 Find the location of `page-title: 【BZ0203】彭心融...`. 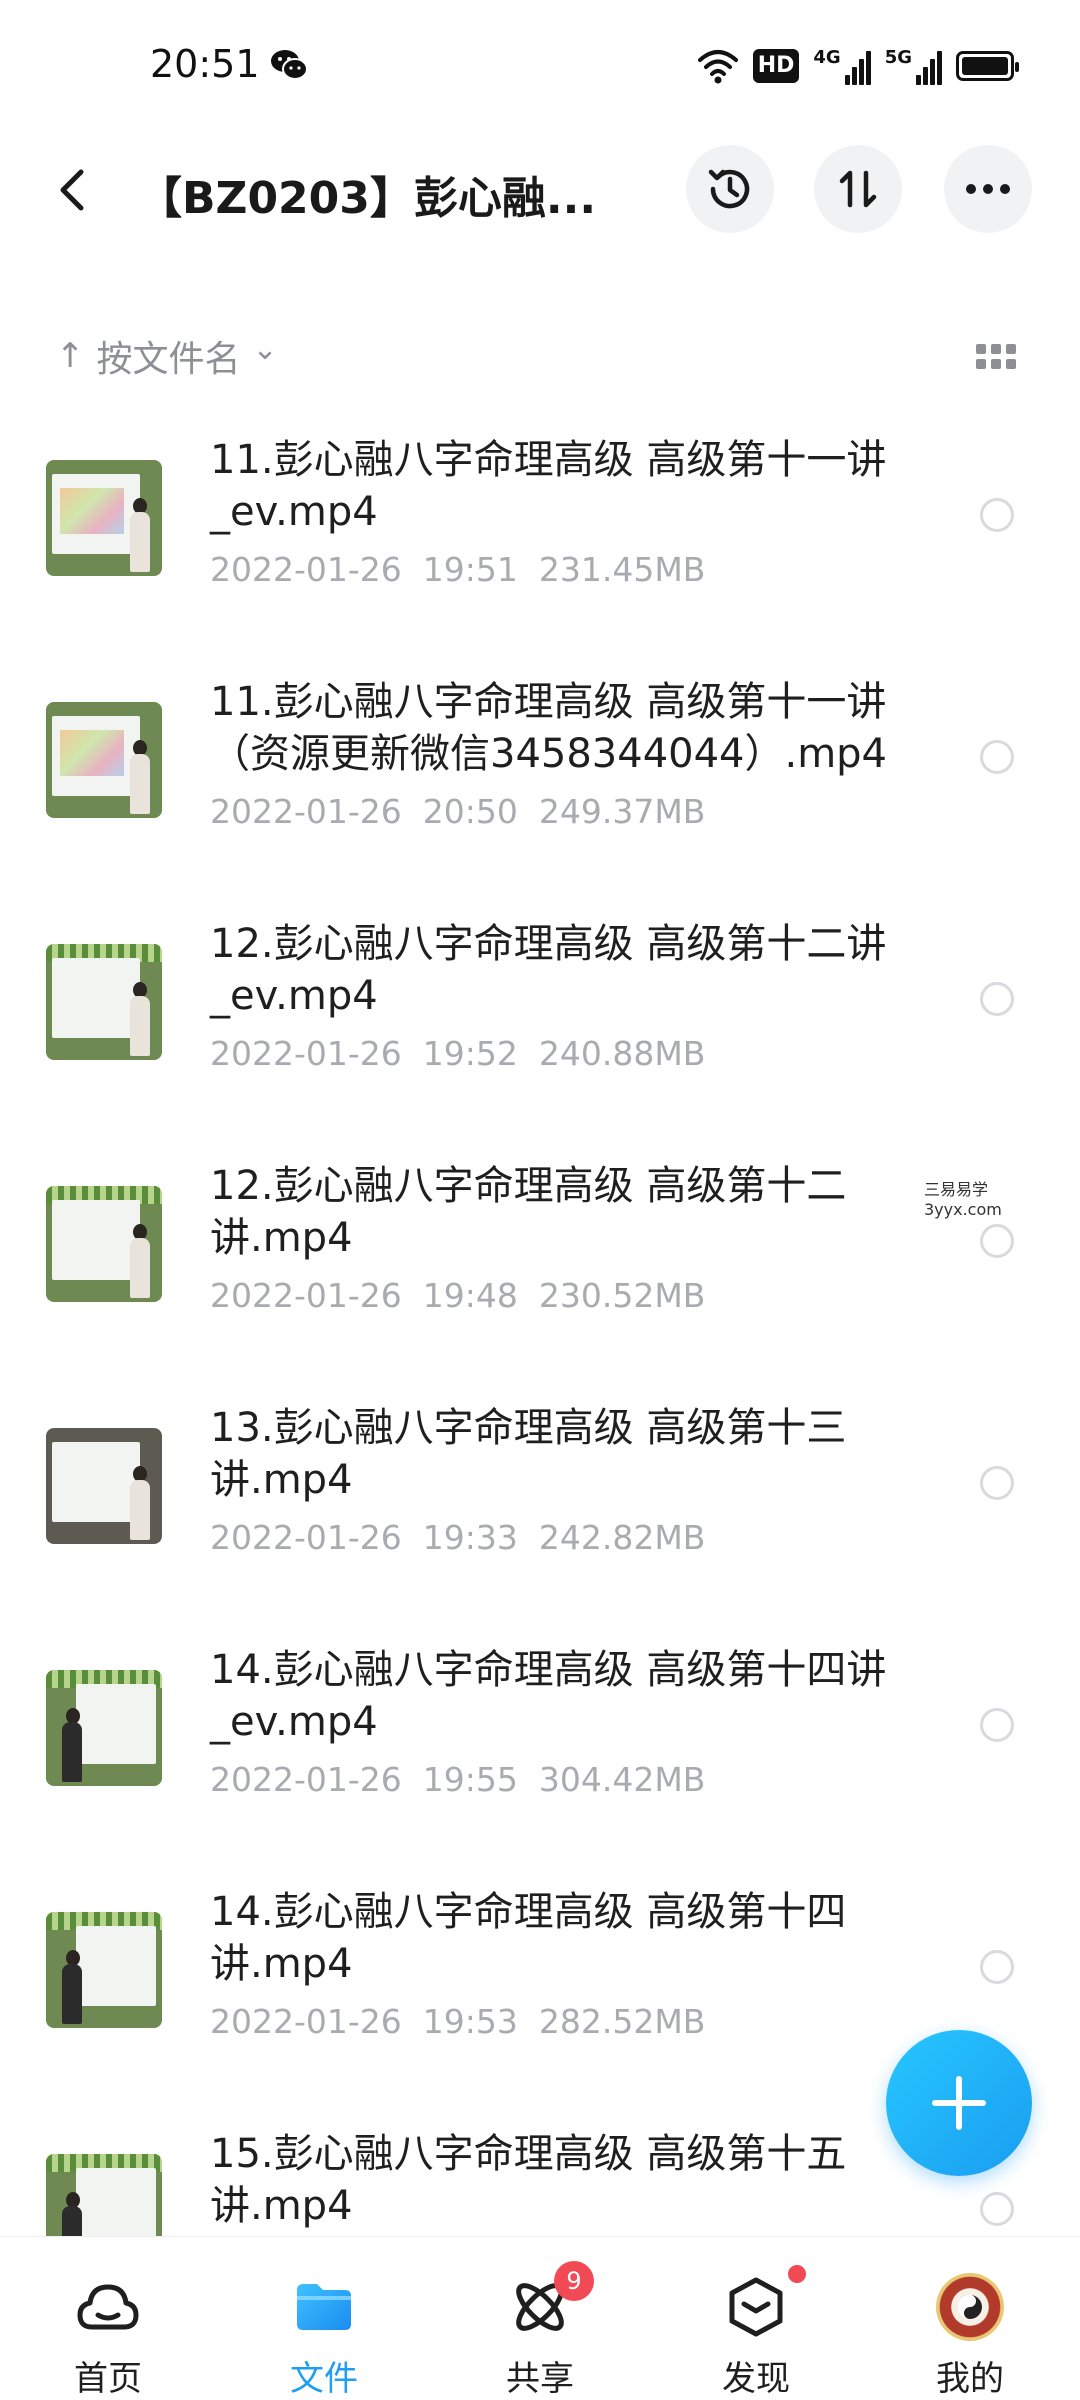

page-title: 【BZ0203】彭心融... is located at coordinates (367, 198).